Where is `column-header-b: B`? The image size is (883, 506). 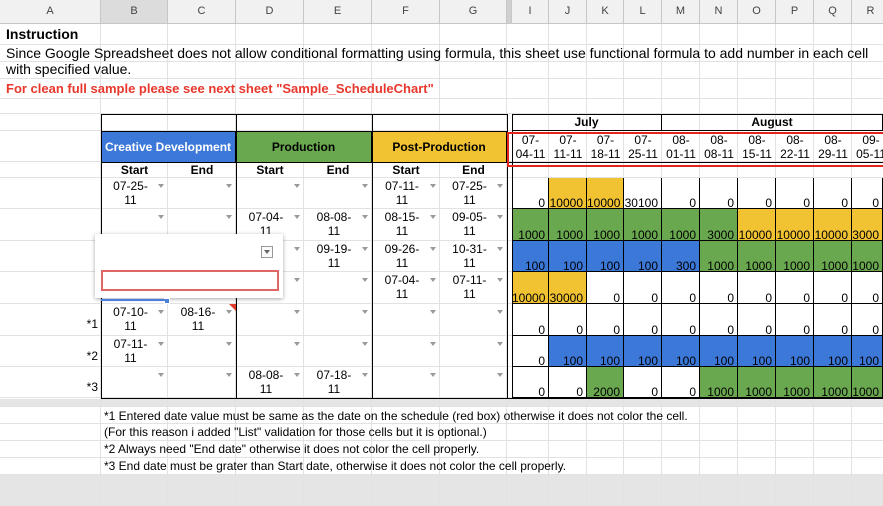
column-header-b: B is located at coordinates (134, 12).